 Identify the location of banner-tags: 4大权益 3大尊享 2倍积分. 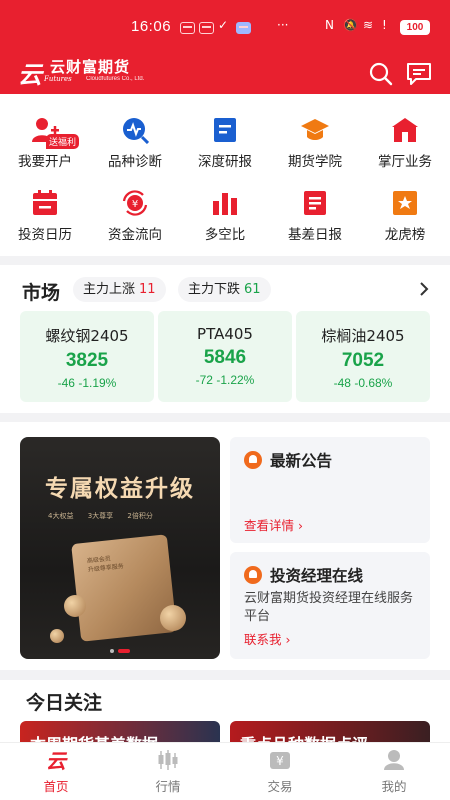
(133, 516).